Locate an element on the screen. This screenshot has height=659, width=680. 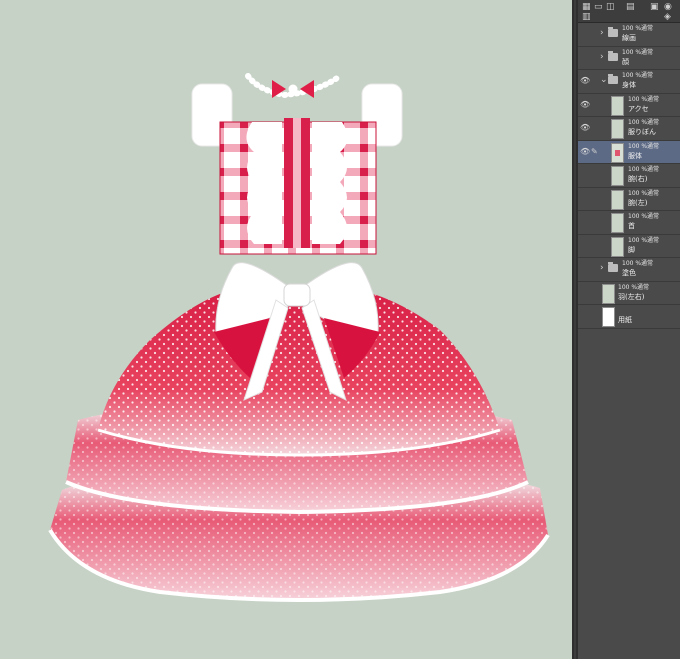
layer-row-folder: 👁 ⌄ 100 %通常 身体 is located at coordinates (629, 82).